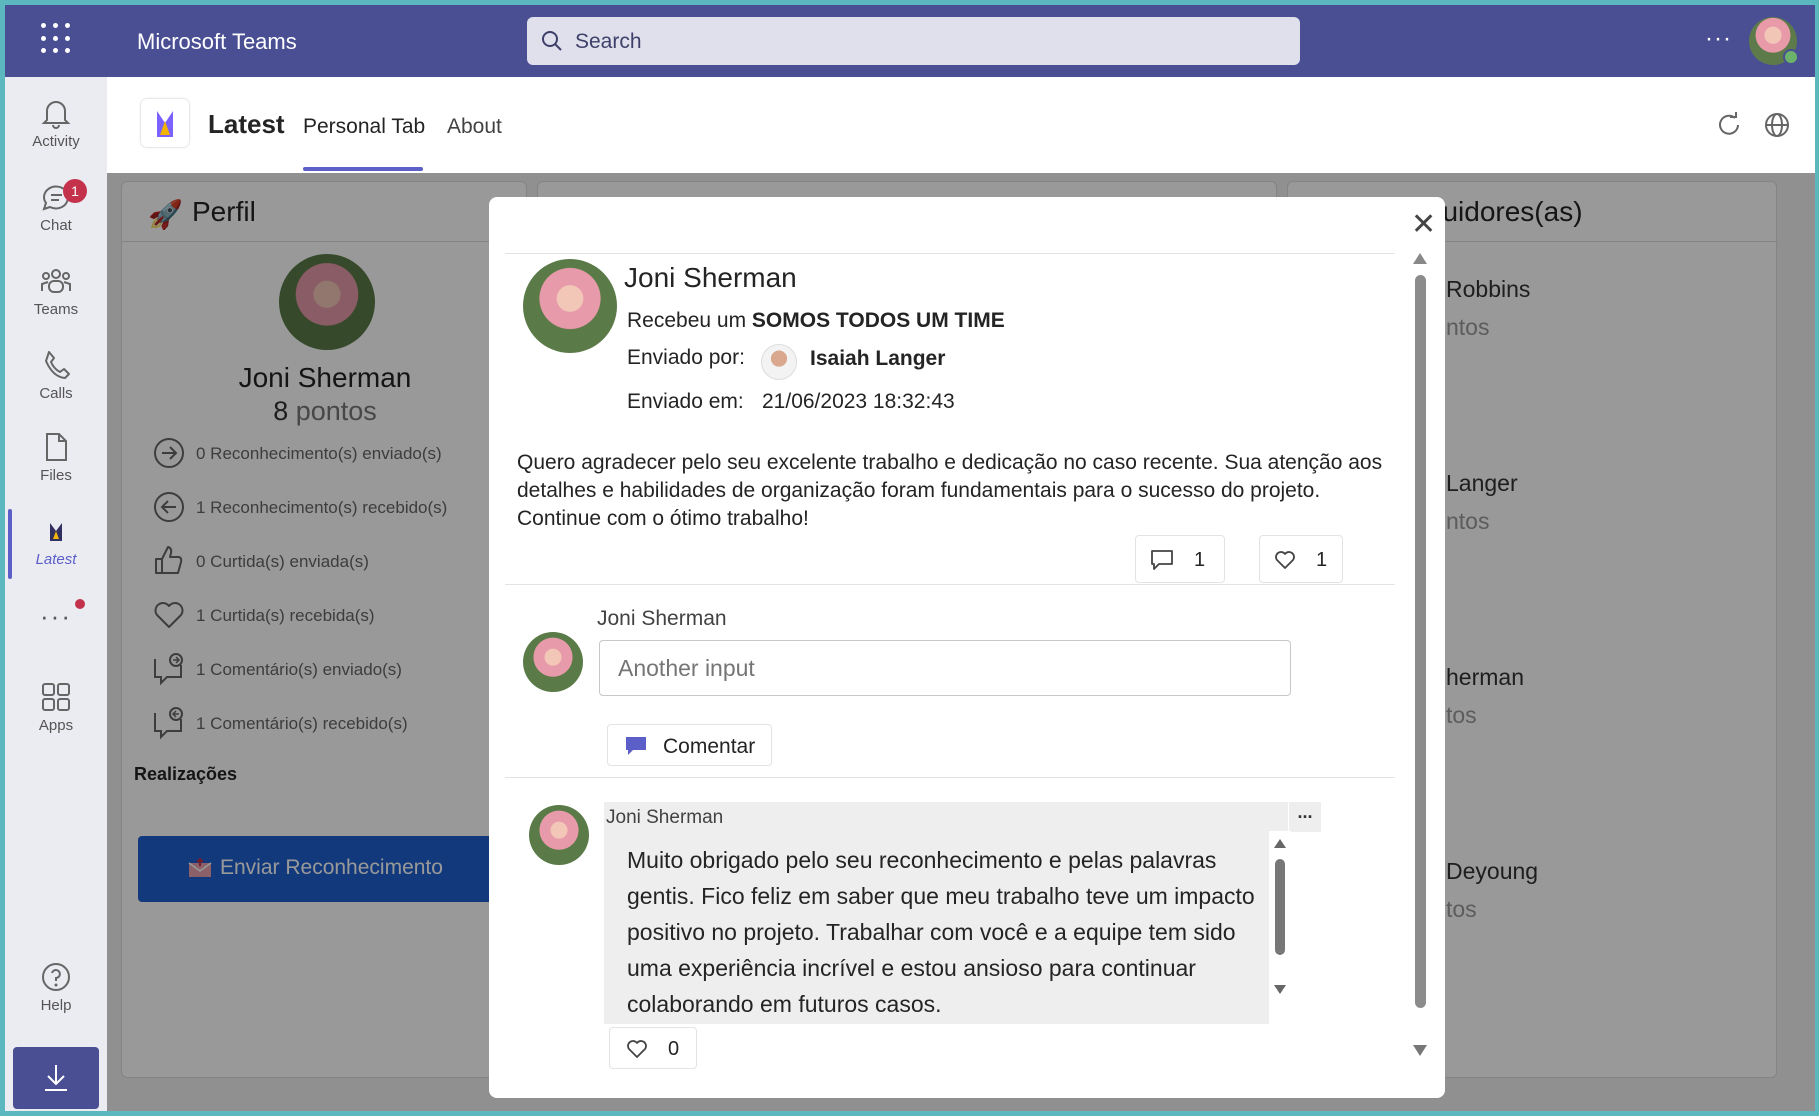 Image resolution: width=1819 pixels, height=1116 pixels. What do you see at coordinates (56, 1005) in the screenshot?
I see `rail-item-label: Help` at bounding box center [56, 1005].